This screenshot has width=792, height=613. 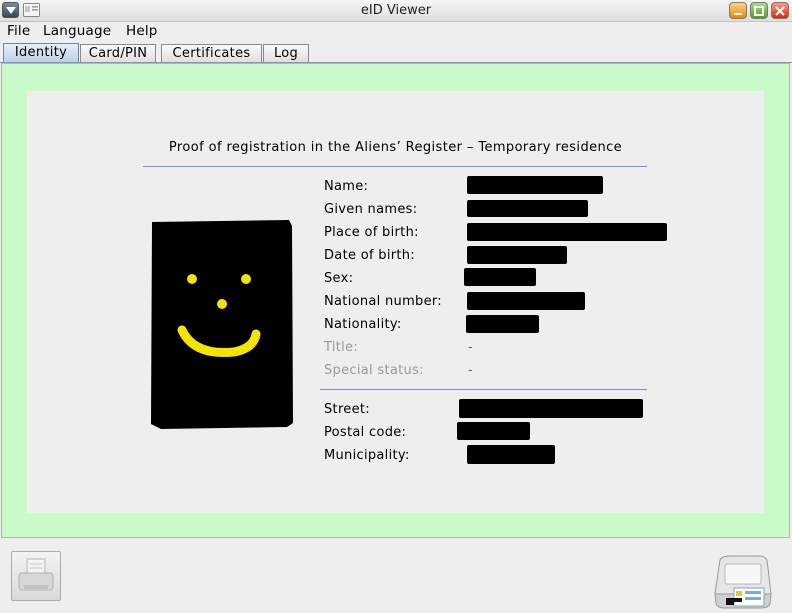 I want to click on menu-help: Help, so click(x=142, y=31).